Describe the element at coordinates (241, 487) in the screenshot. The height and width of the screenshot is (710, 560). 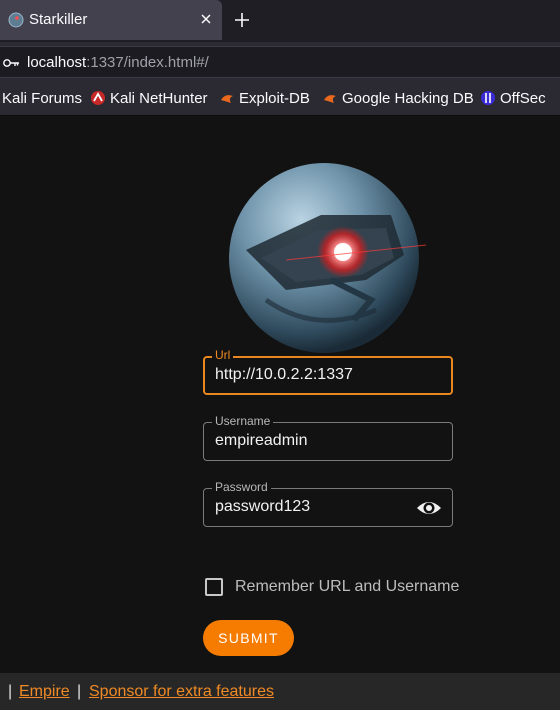
I see `password-label: Password` at that location.